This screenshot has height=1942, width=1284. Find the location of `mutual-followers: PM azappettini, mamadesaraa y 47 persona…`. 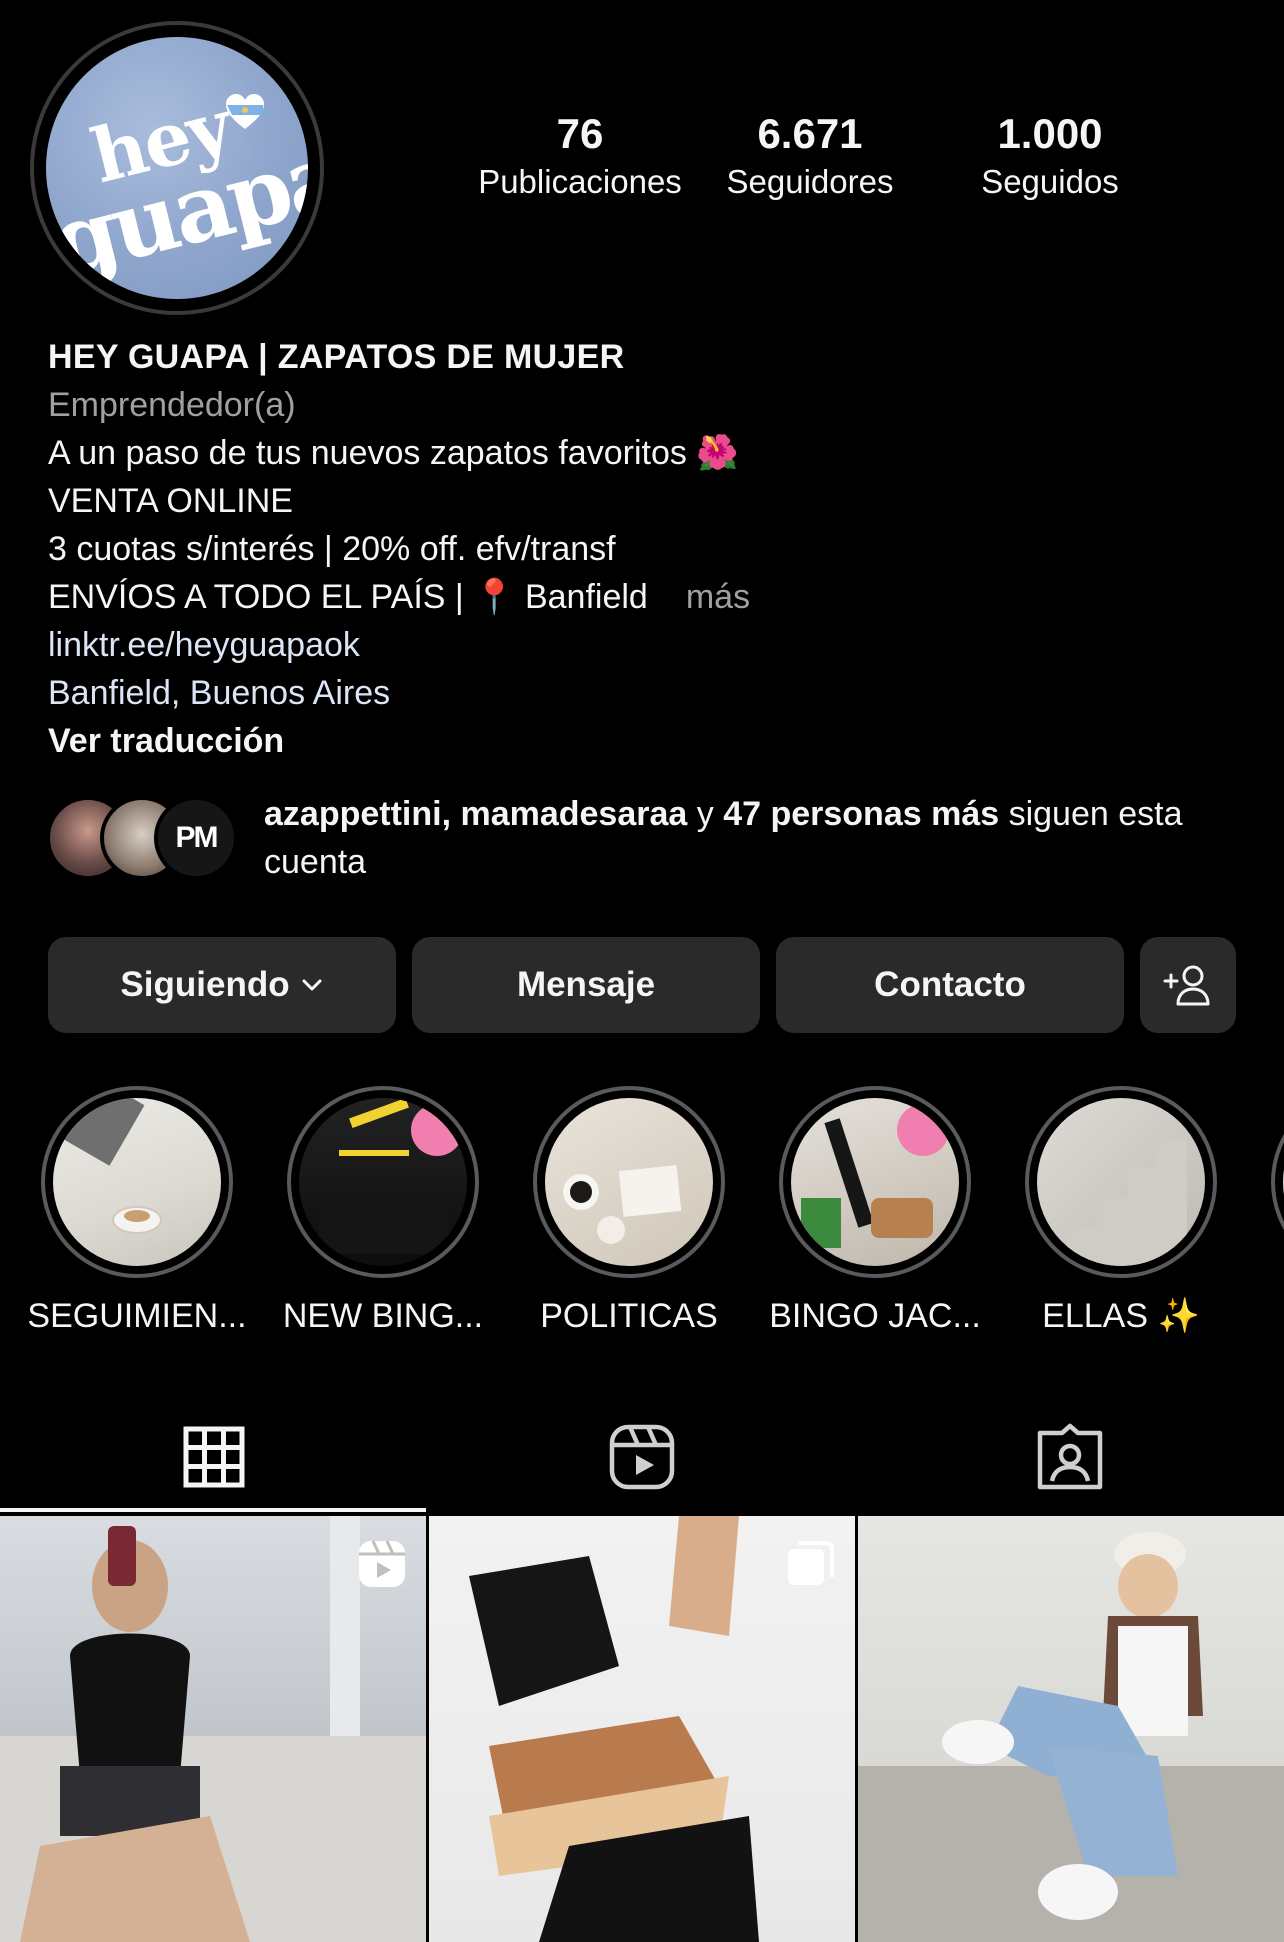

mutual-followers: PM azappettini, mamadesaraa y 47 persona… is located at coordinates (646, 840).